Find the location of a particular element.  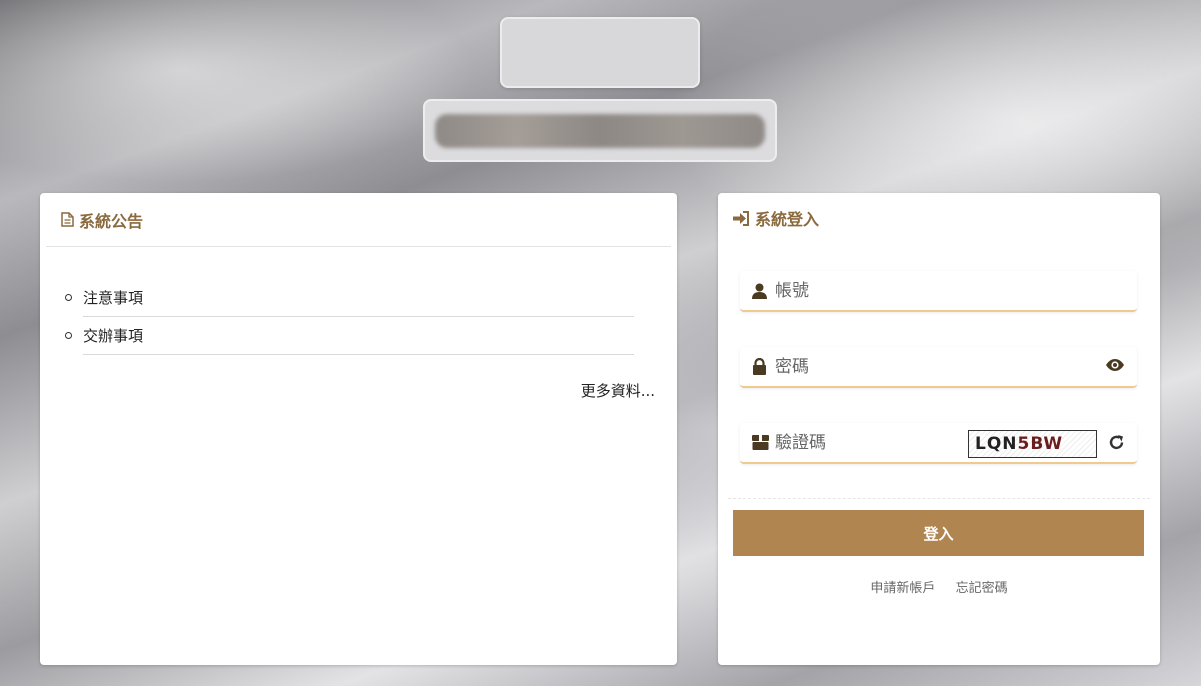

captcha-field: LQN5BW is located at coordinates (938, 443).